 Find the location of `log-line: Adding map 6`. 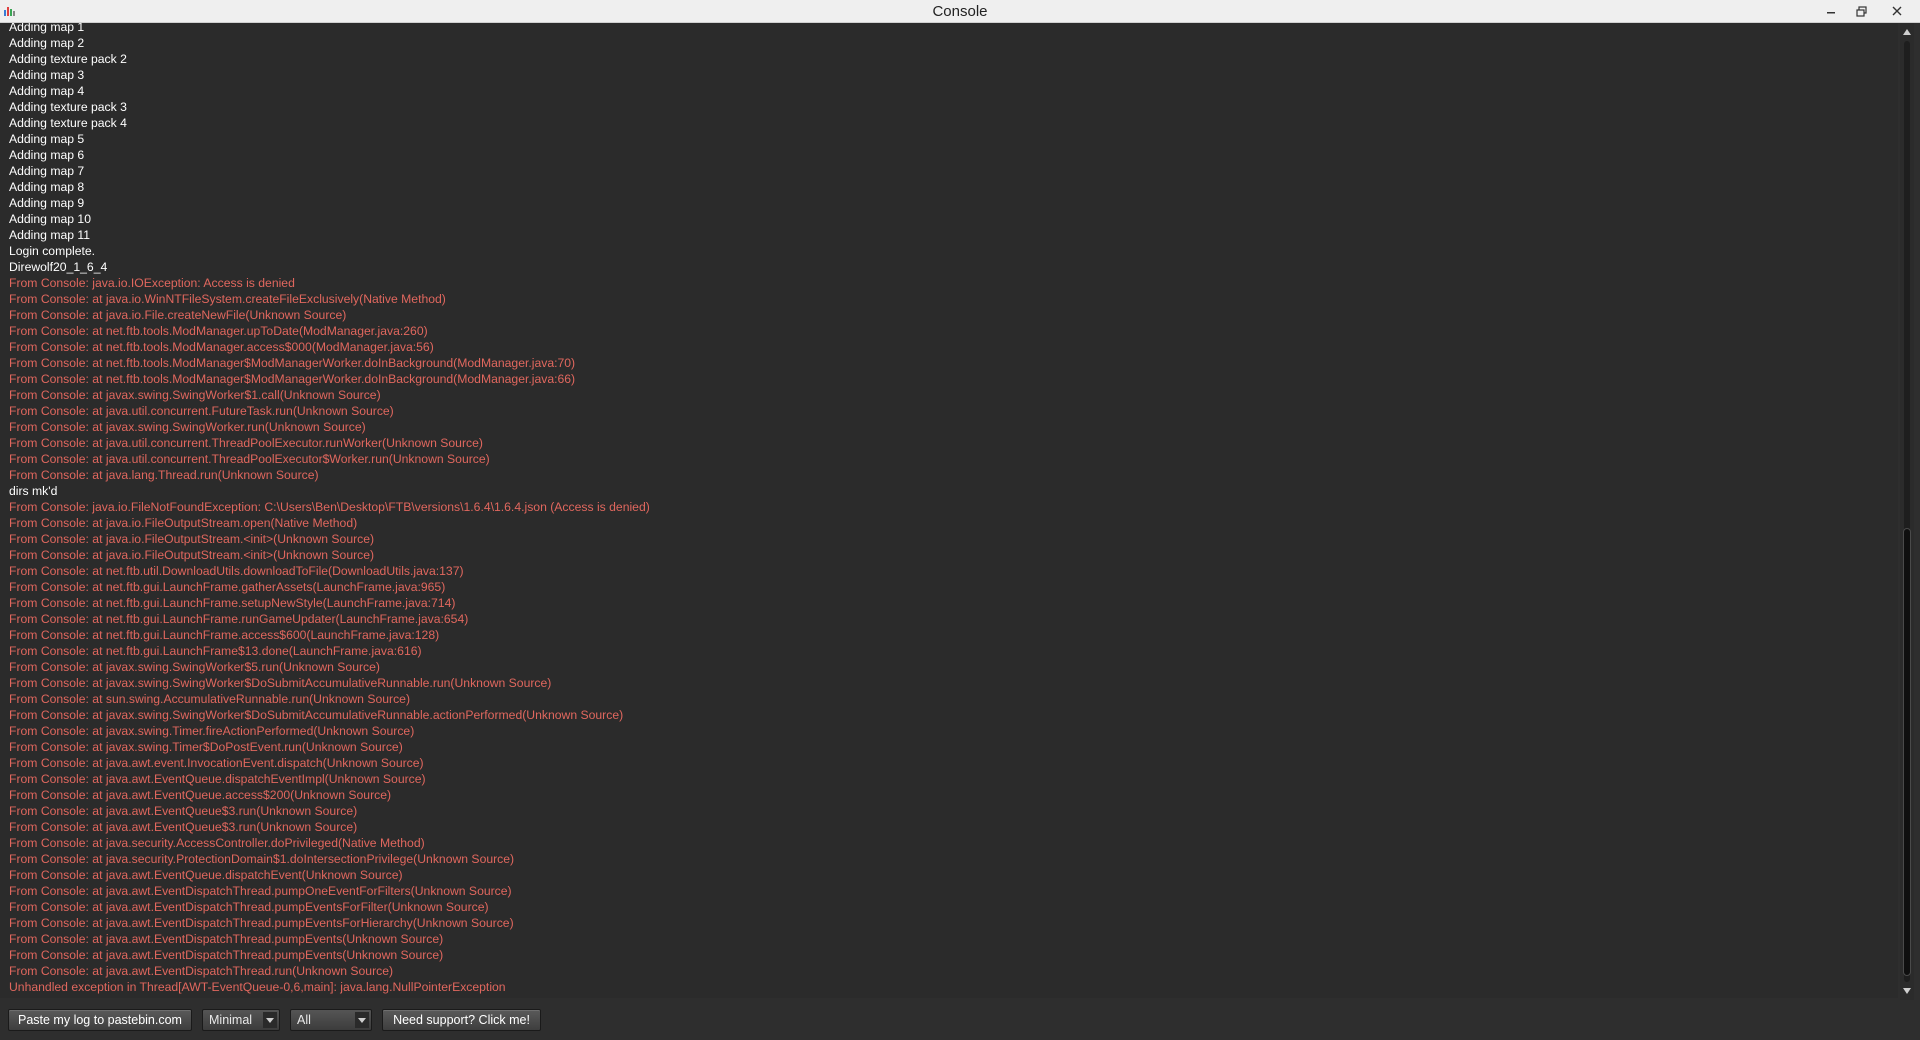

log-line: Adding map 6 is located at coordinates (47, 155).